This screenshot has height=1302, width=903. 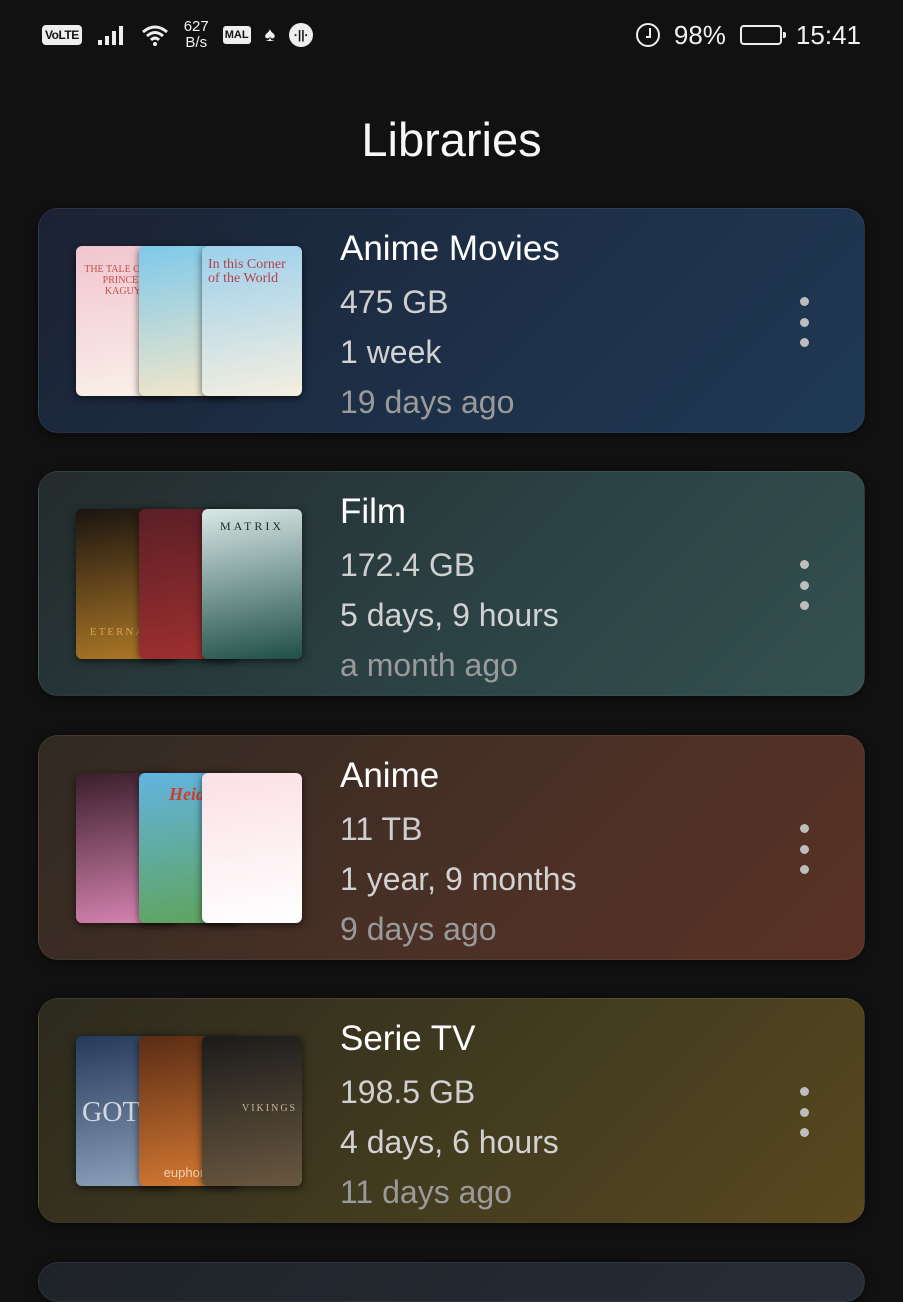 I want to click on library-duration: 1 week, so click(x=391, y=352).